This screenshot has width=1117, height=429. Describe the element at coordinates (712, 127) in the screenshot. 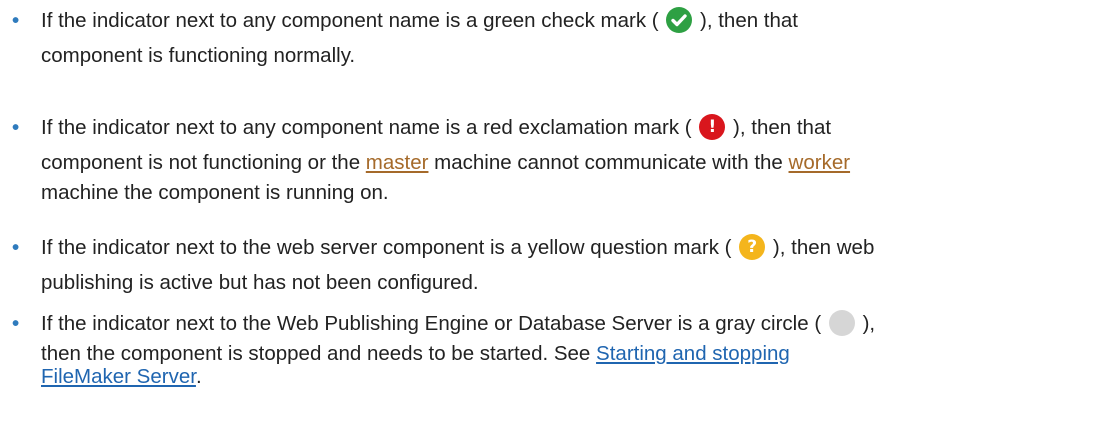

I see `red-exclamation-icon: !` at that location.